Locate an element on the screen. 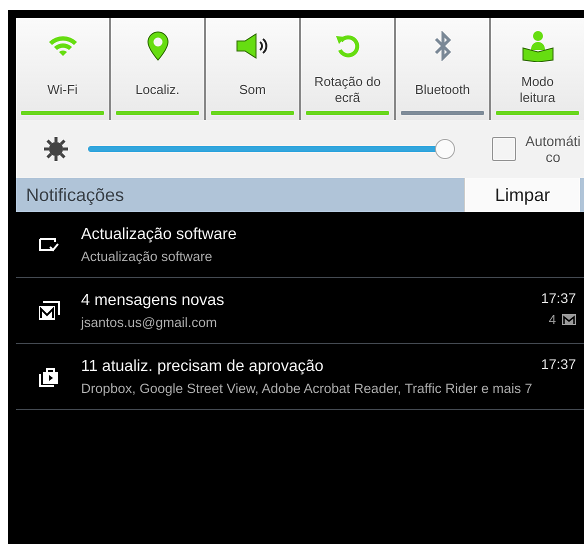  speaker-icon is located at coordinates (253, 46).